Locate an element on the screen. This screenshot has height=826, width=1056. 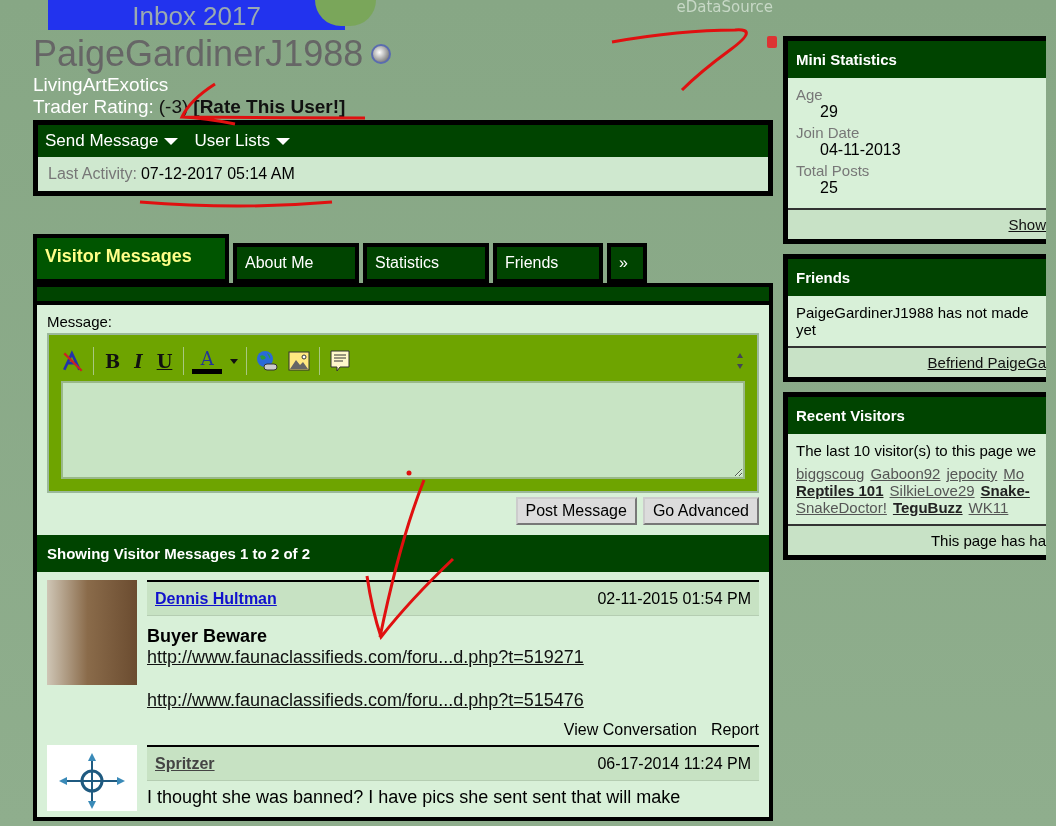
last-activity-value: 07-12-2017 05:14 AM is located at coordinates (217, 173).